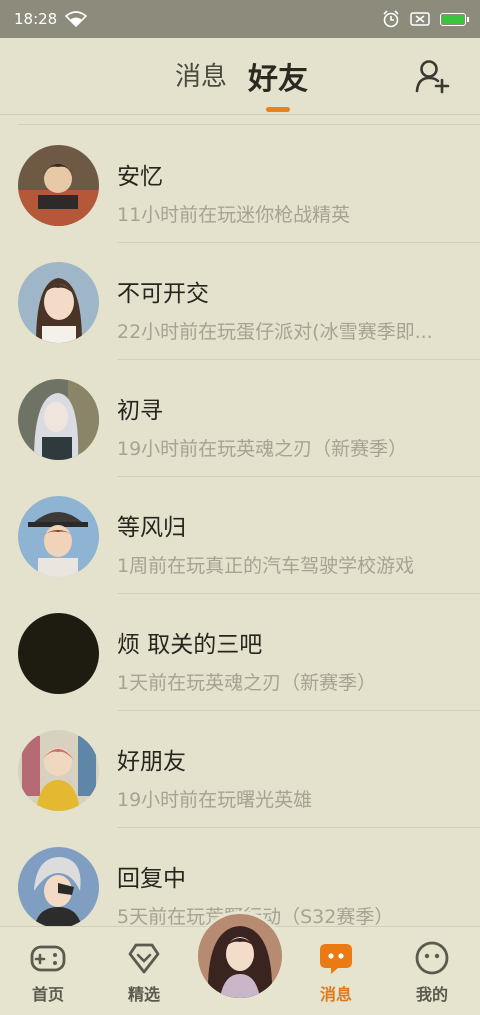 This screenshot has height=1015, width=480. Describe the element at coordinates (240, 184) in the screenshot. I see `friend-item: 安忆 11小时前在玩迷你枪战精英` at that location.